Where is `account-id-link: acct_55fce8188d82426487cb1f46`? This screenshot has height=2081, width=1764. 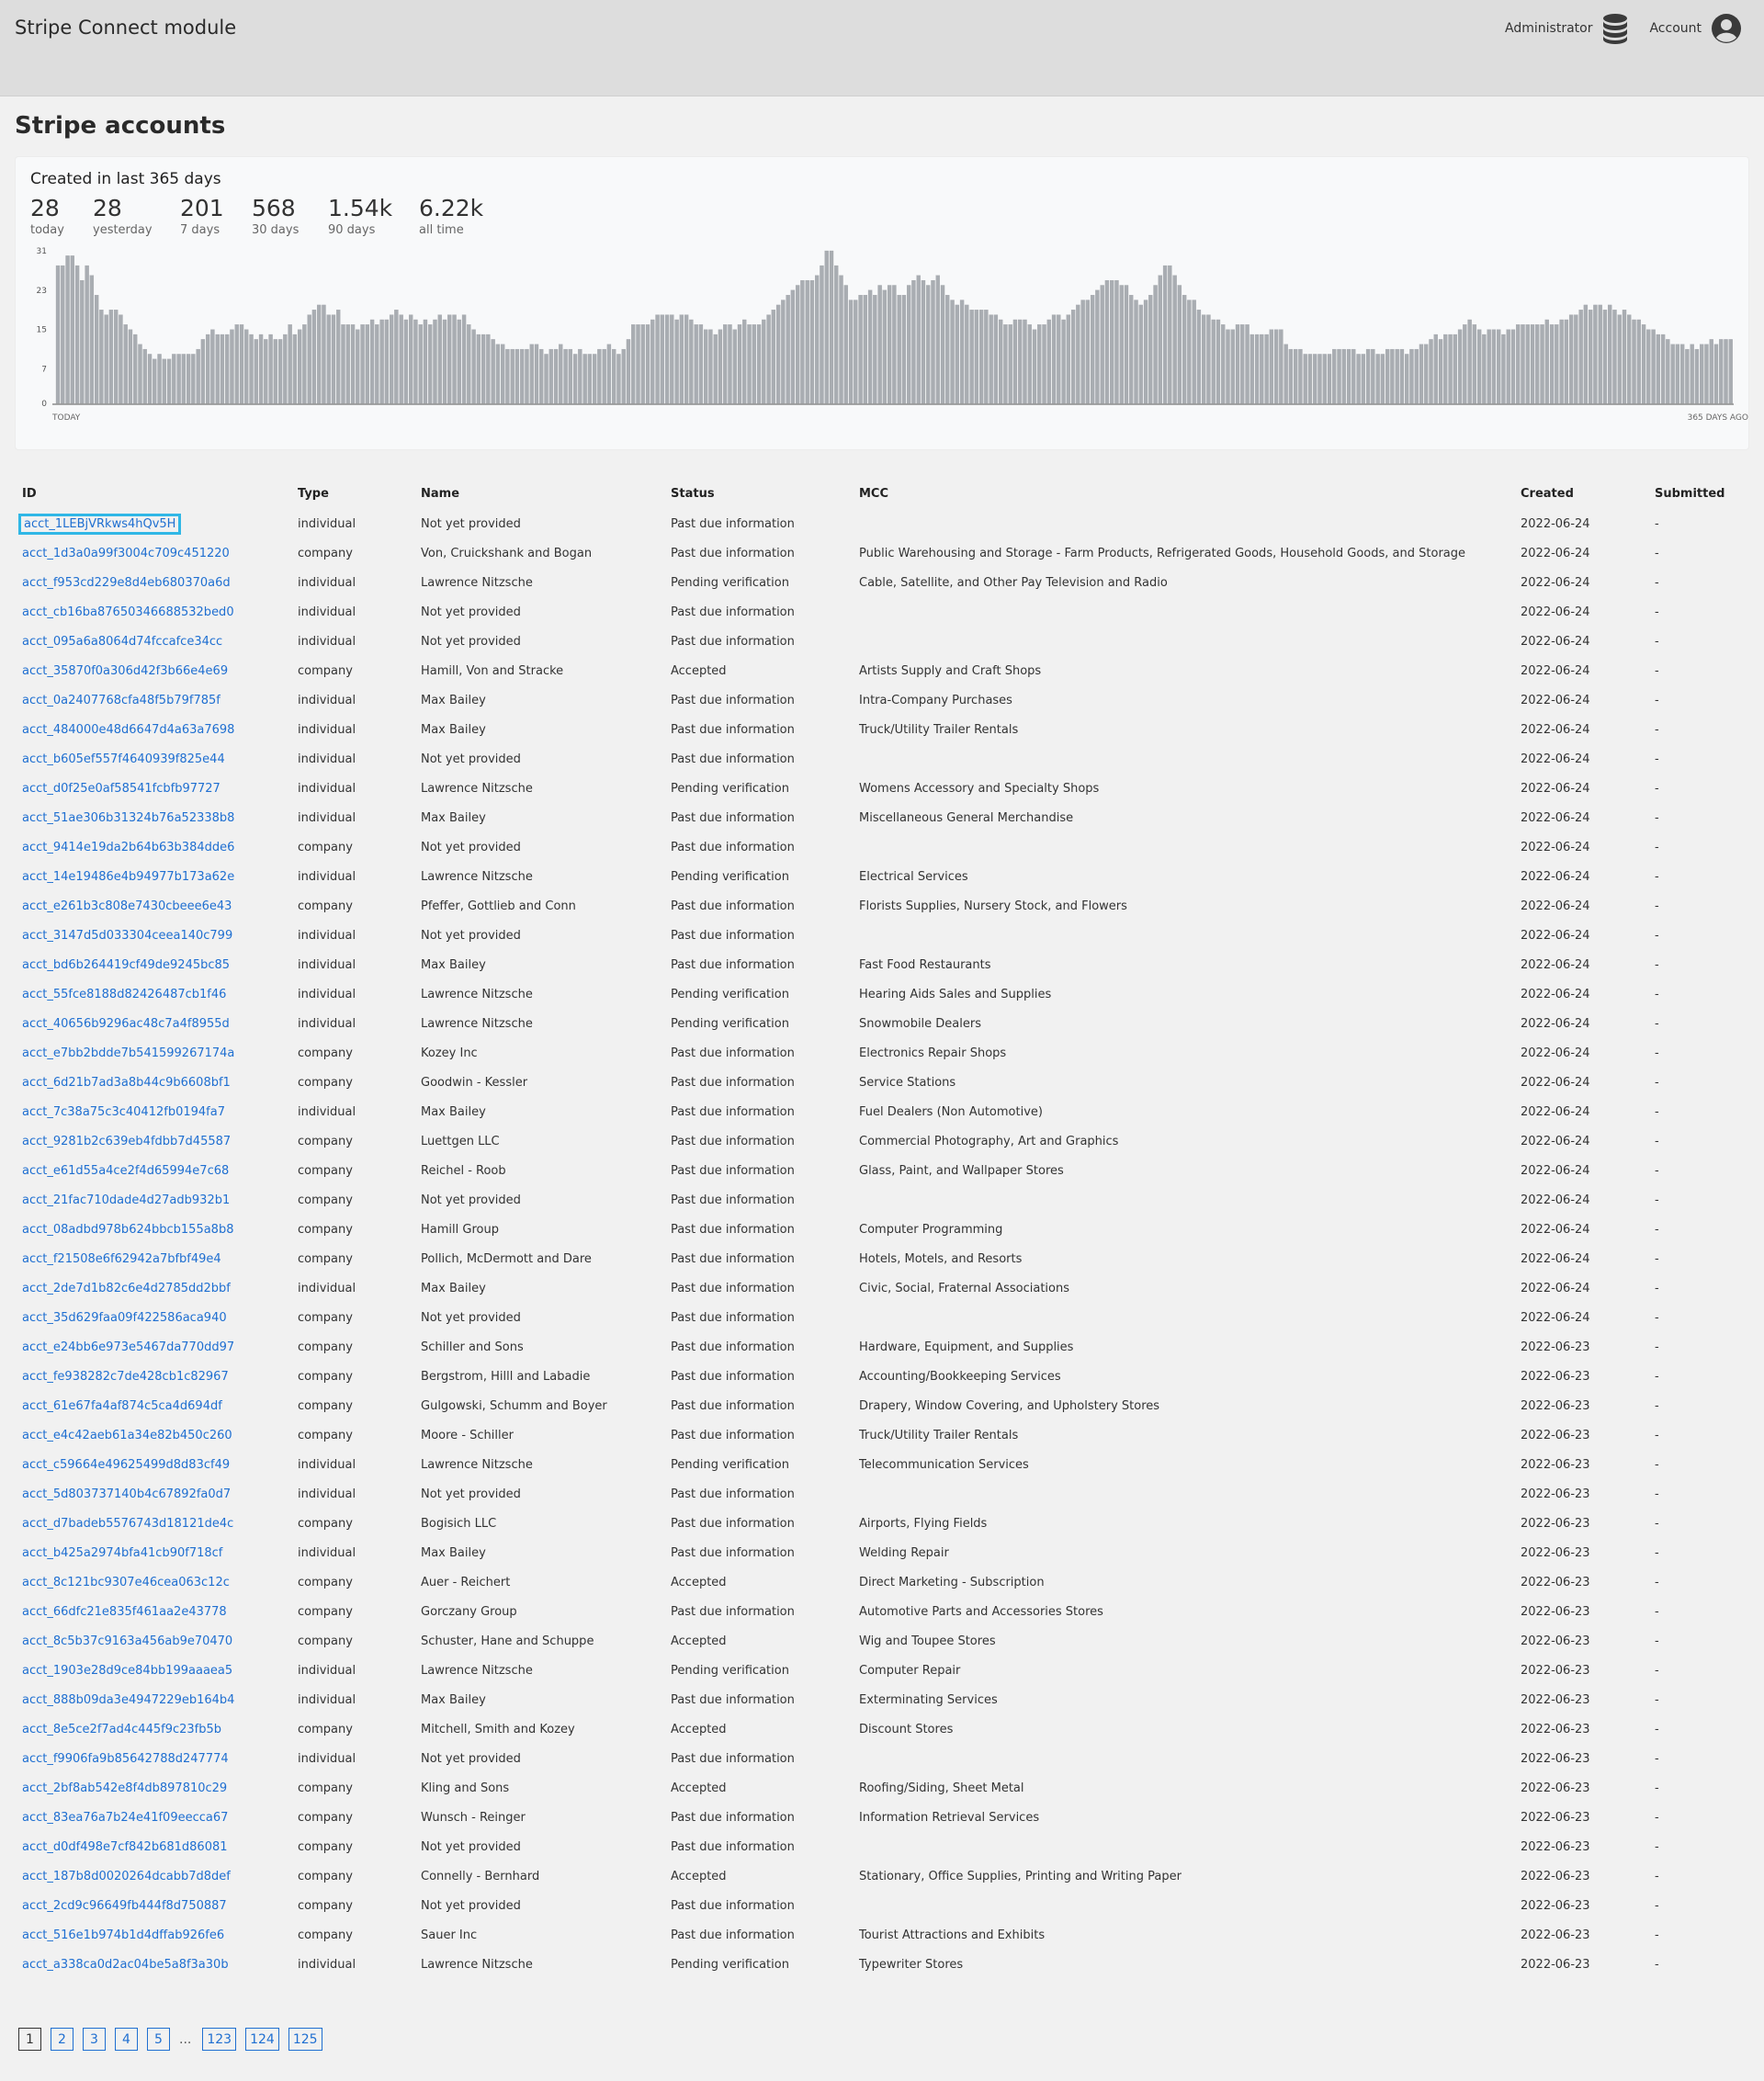
account-id-link: acct_55fce8188d82426487cb1f46 is located at coordinates (124, 994).